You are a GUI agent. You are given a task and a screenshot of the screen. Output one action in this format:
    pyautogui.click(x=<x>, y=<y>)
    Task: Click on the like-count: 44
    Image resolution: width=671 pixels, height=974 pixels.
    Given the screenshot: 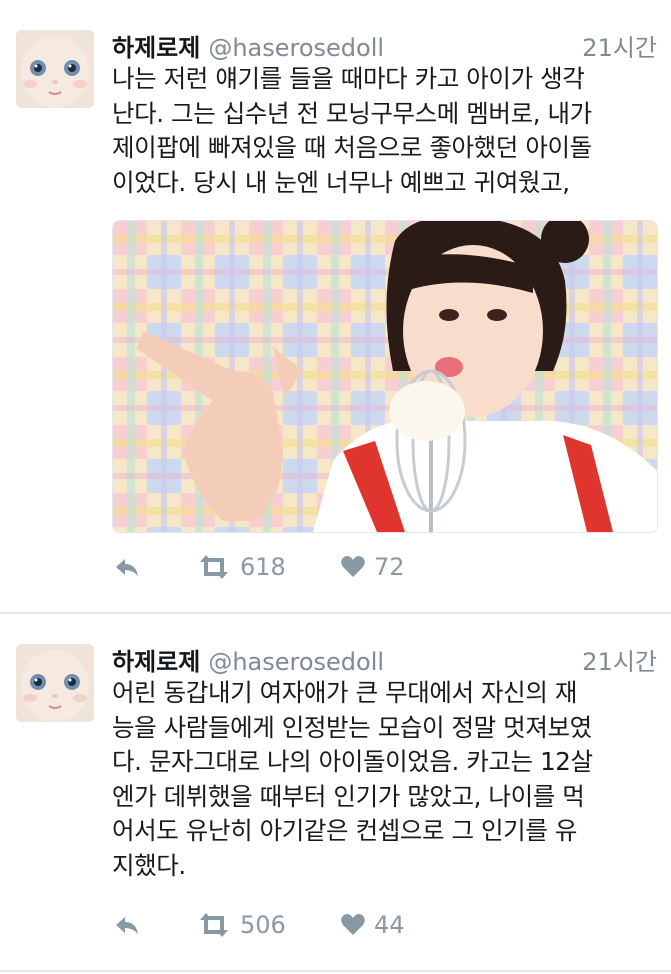 What is the action you would take?
    pyautogui.click(x=389, y=925)
    